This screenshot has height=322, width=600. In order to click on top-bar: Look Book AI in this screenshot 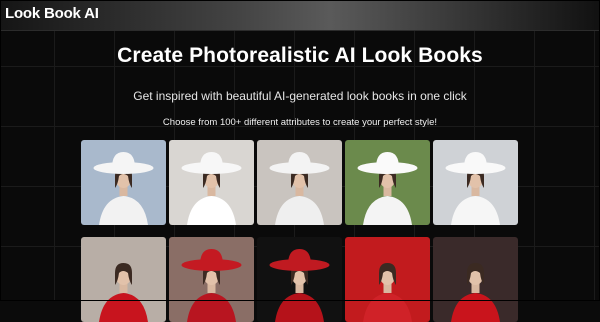, I will do `click(300, 15)`.